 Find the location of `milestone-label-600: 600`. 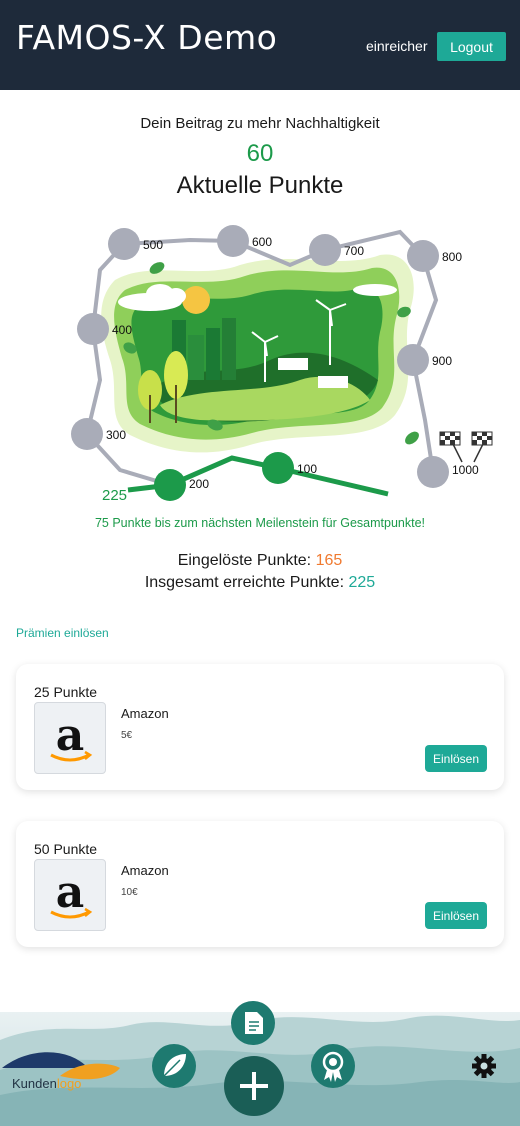

milestone-label-600: 600 is located at coordinates (262, 242).